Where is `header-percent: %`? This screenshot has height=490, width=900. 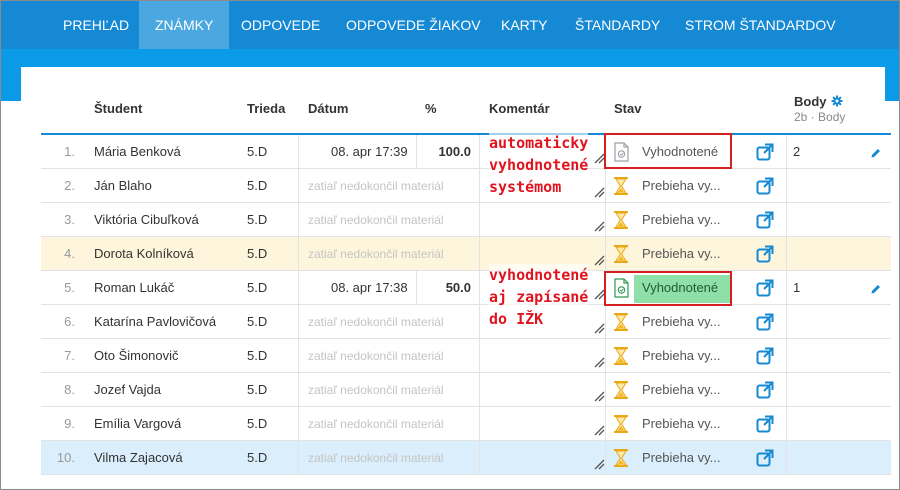
header-percent: % is located at coordinates (431, 108).